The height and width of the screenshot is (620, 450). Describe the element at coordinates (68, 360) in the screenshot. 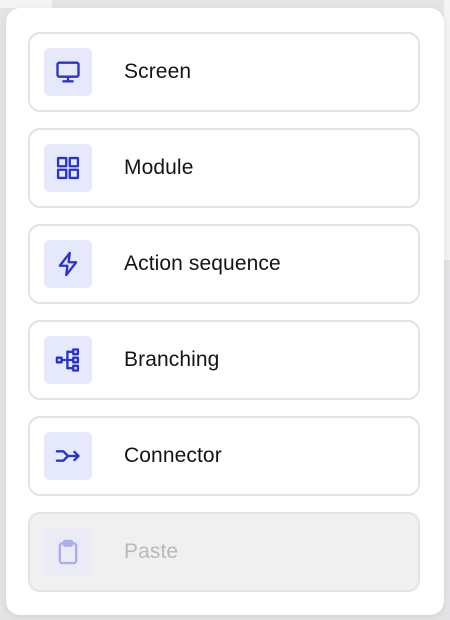

I see `branching-icon` at that location.